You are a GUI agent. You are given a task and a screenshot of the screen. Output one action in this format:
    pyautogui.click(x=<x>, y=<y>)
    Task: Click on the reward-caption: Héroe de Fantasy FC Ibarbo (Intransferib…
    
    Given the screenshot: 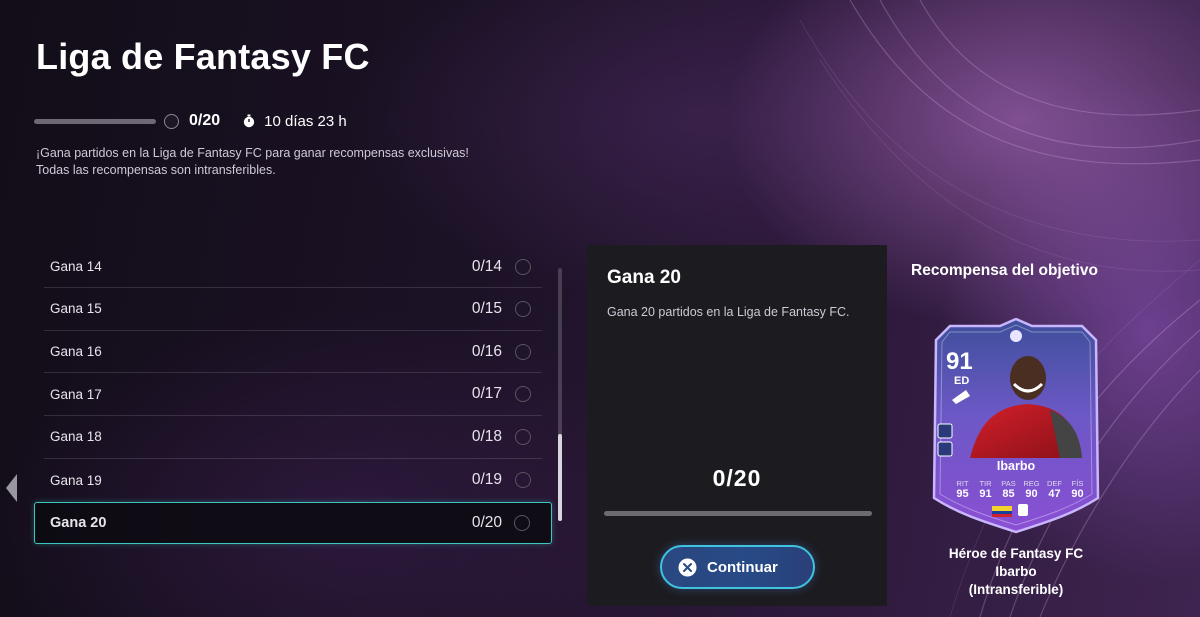 What is the action you would take?
    pyautogui.click(x=1016, y=572)
    